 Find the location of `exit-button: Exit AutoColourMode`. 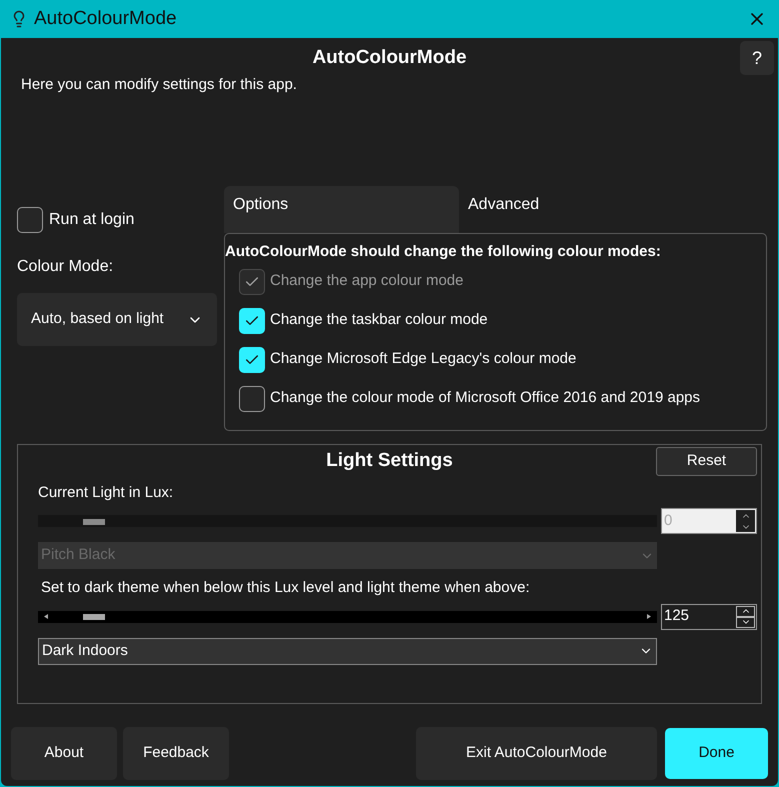

exit-button: Exit AutoColourMode is located at coordinates (536, 753).